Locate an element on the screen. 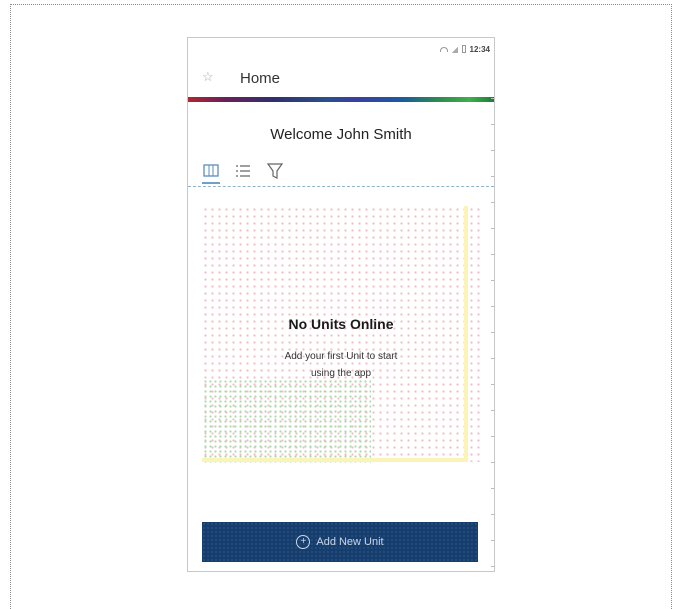 The height and width of the screenshot is (609, 682). list-icon is located at coordinates (243, 171).